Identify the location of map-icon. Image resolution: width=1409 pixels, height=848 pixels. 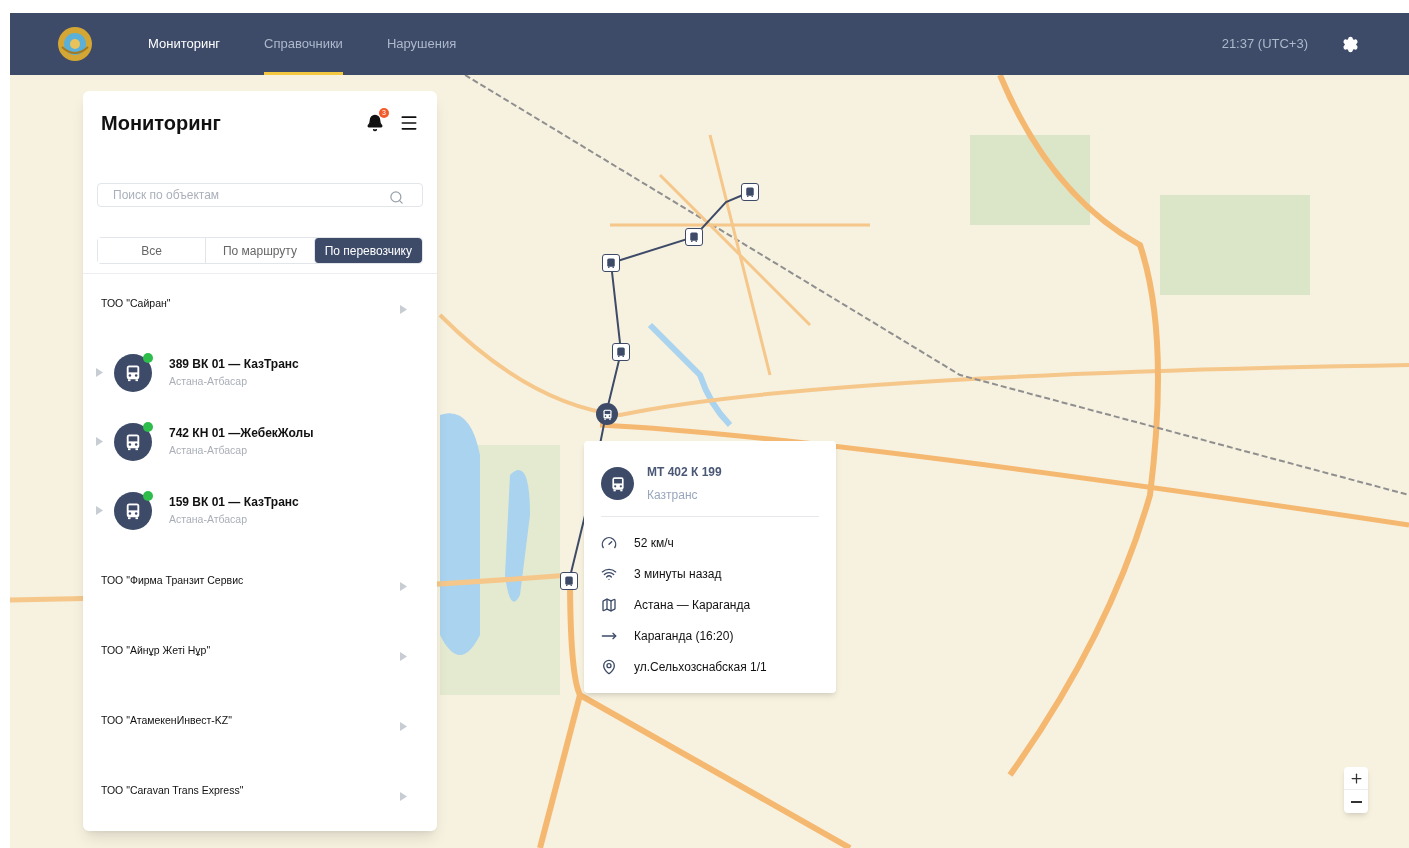
(609, 604).